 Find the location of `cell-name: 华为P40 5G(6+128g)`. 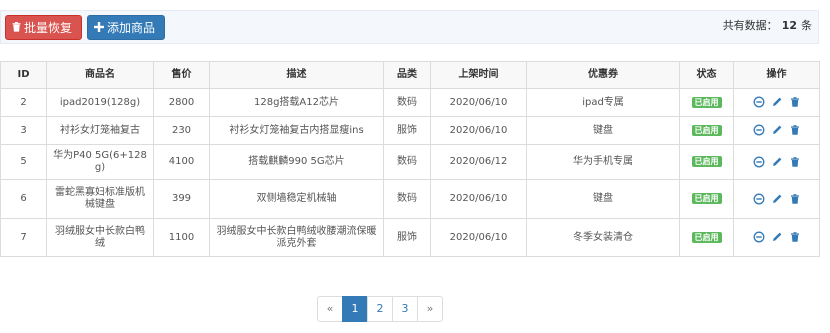

cell-name: 华为P40 5G(6+128g) is located at coordinates (100, 162).